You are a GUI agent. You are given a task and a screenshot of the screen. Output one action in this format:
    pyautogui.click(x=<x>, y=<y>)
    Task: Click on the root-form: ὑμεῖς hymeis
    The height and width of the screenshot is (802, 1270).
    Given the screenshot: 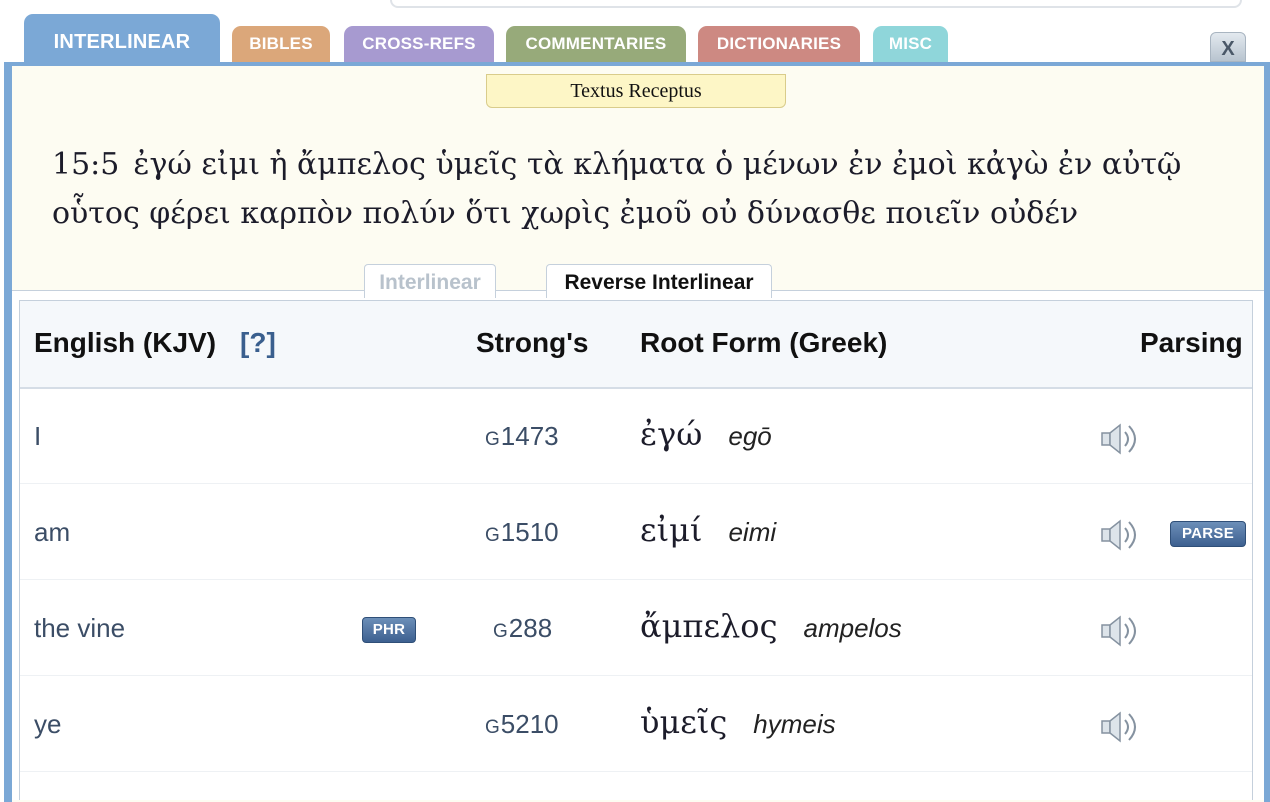 What is the action you would take?
    pyautogui.click(x=738, y=722)
    